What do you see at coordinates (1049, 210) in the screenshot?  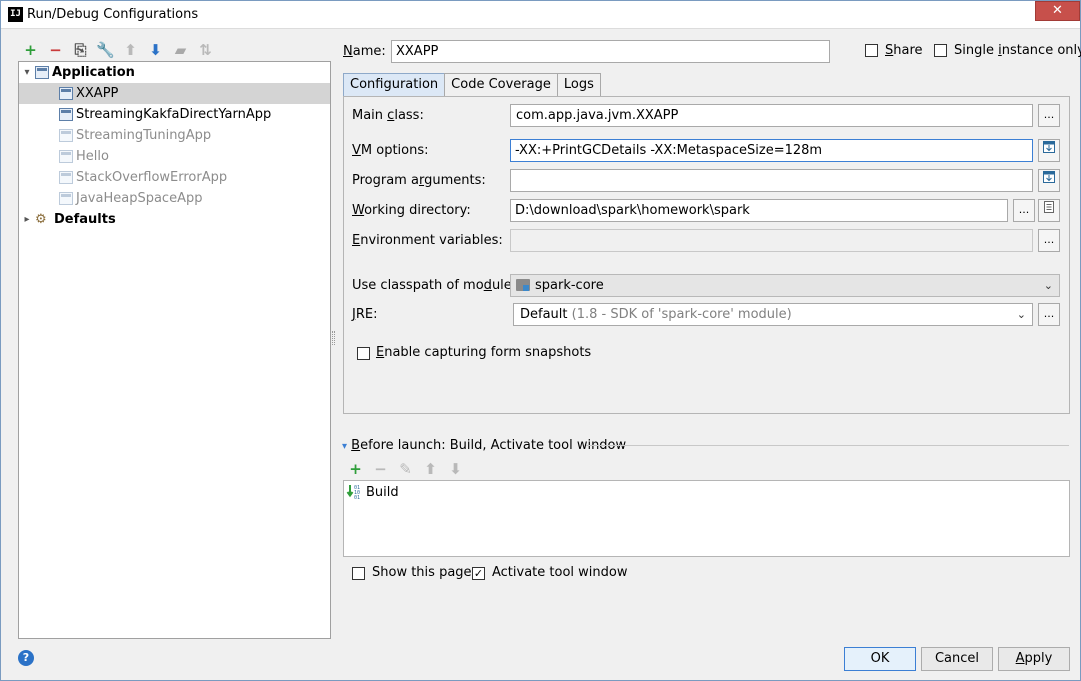 I see `working-directory-macro-button` at bounding box center [1049, 210].